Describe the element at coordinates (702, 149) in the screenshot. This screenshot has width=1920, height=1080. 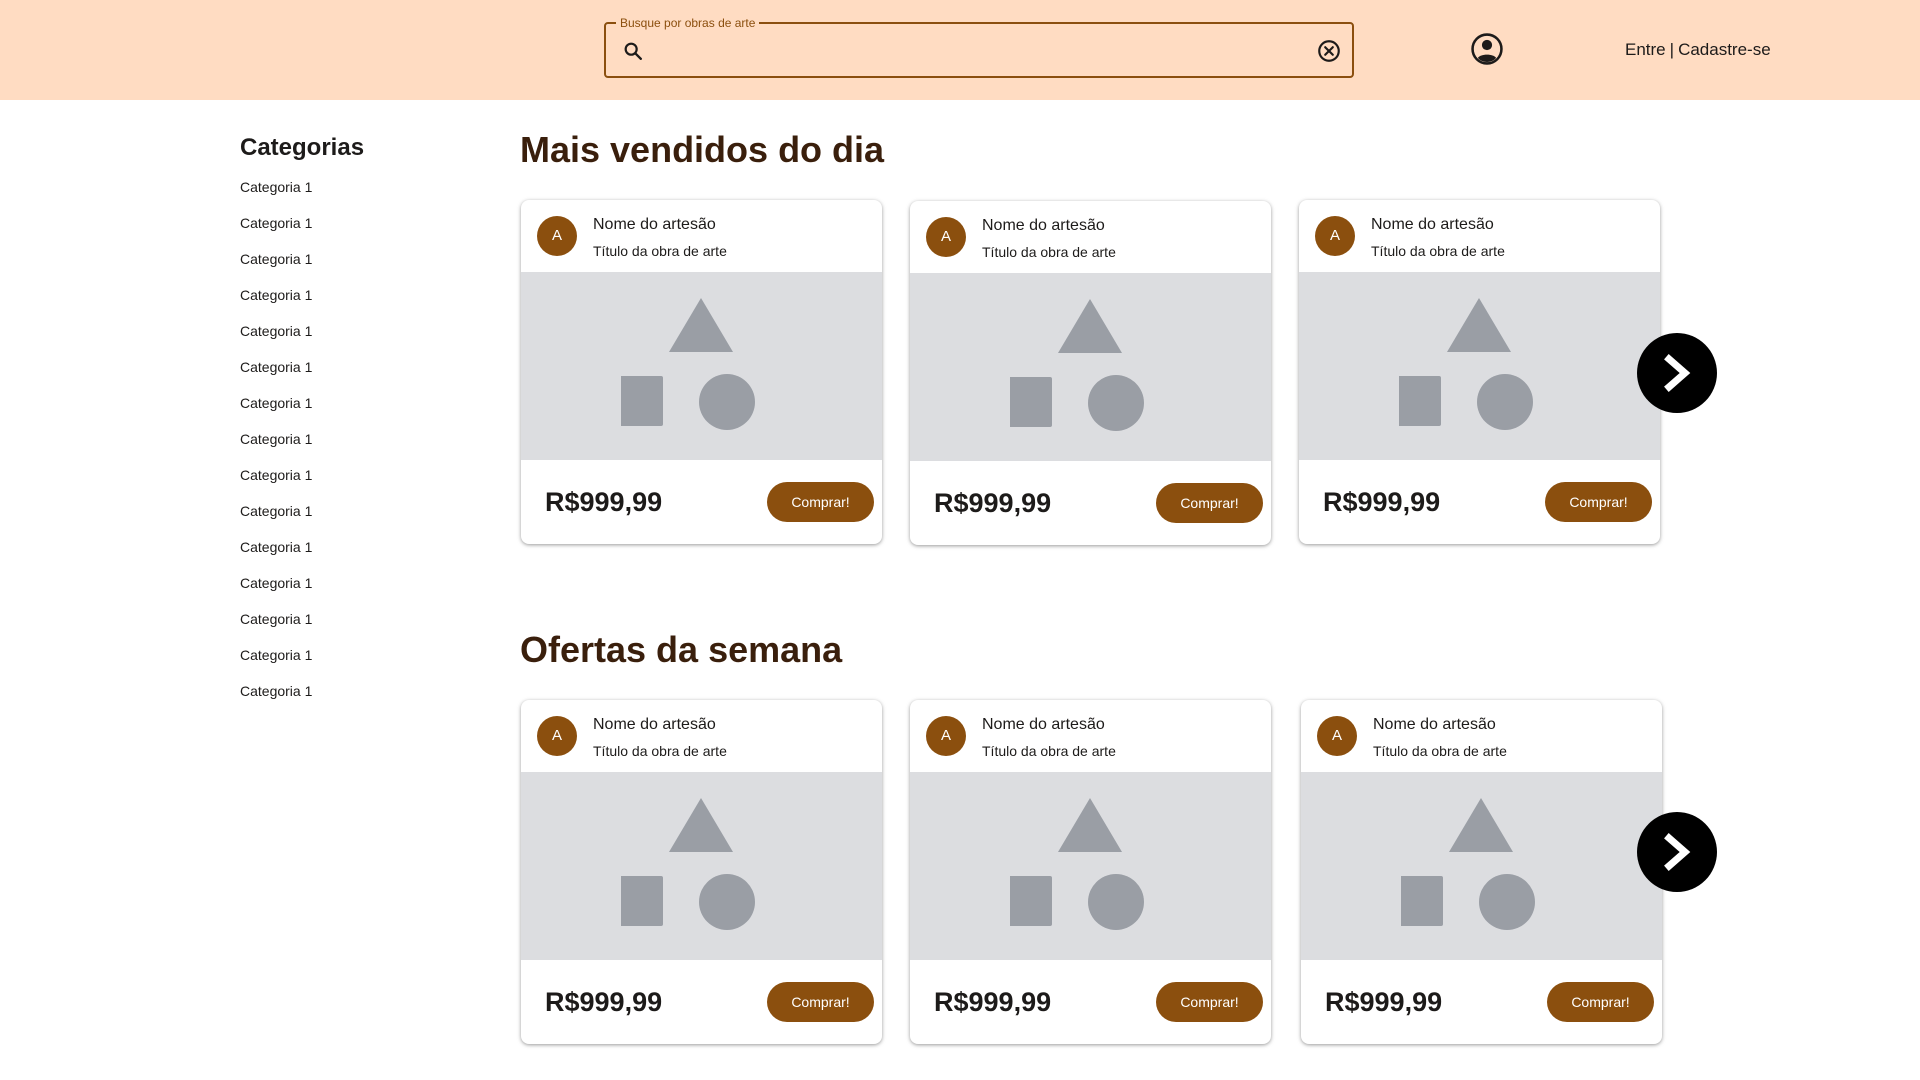
I see `section-title: Mais vendidos do dia` at that location.